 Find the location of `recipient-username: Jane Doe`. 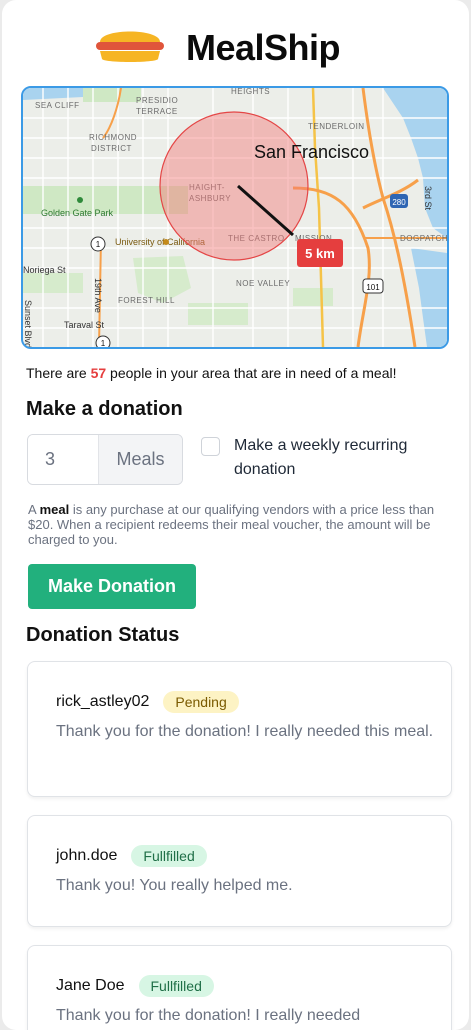

recipient-username: Jane Doe is located at coordinates (90, 985).